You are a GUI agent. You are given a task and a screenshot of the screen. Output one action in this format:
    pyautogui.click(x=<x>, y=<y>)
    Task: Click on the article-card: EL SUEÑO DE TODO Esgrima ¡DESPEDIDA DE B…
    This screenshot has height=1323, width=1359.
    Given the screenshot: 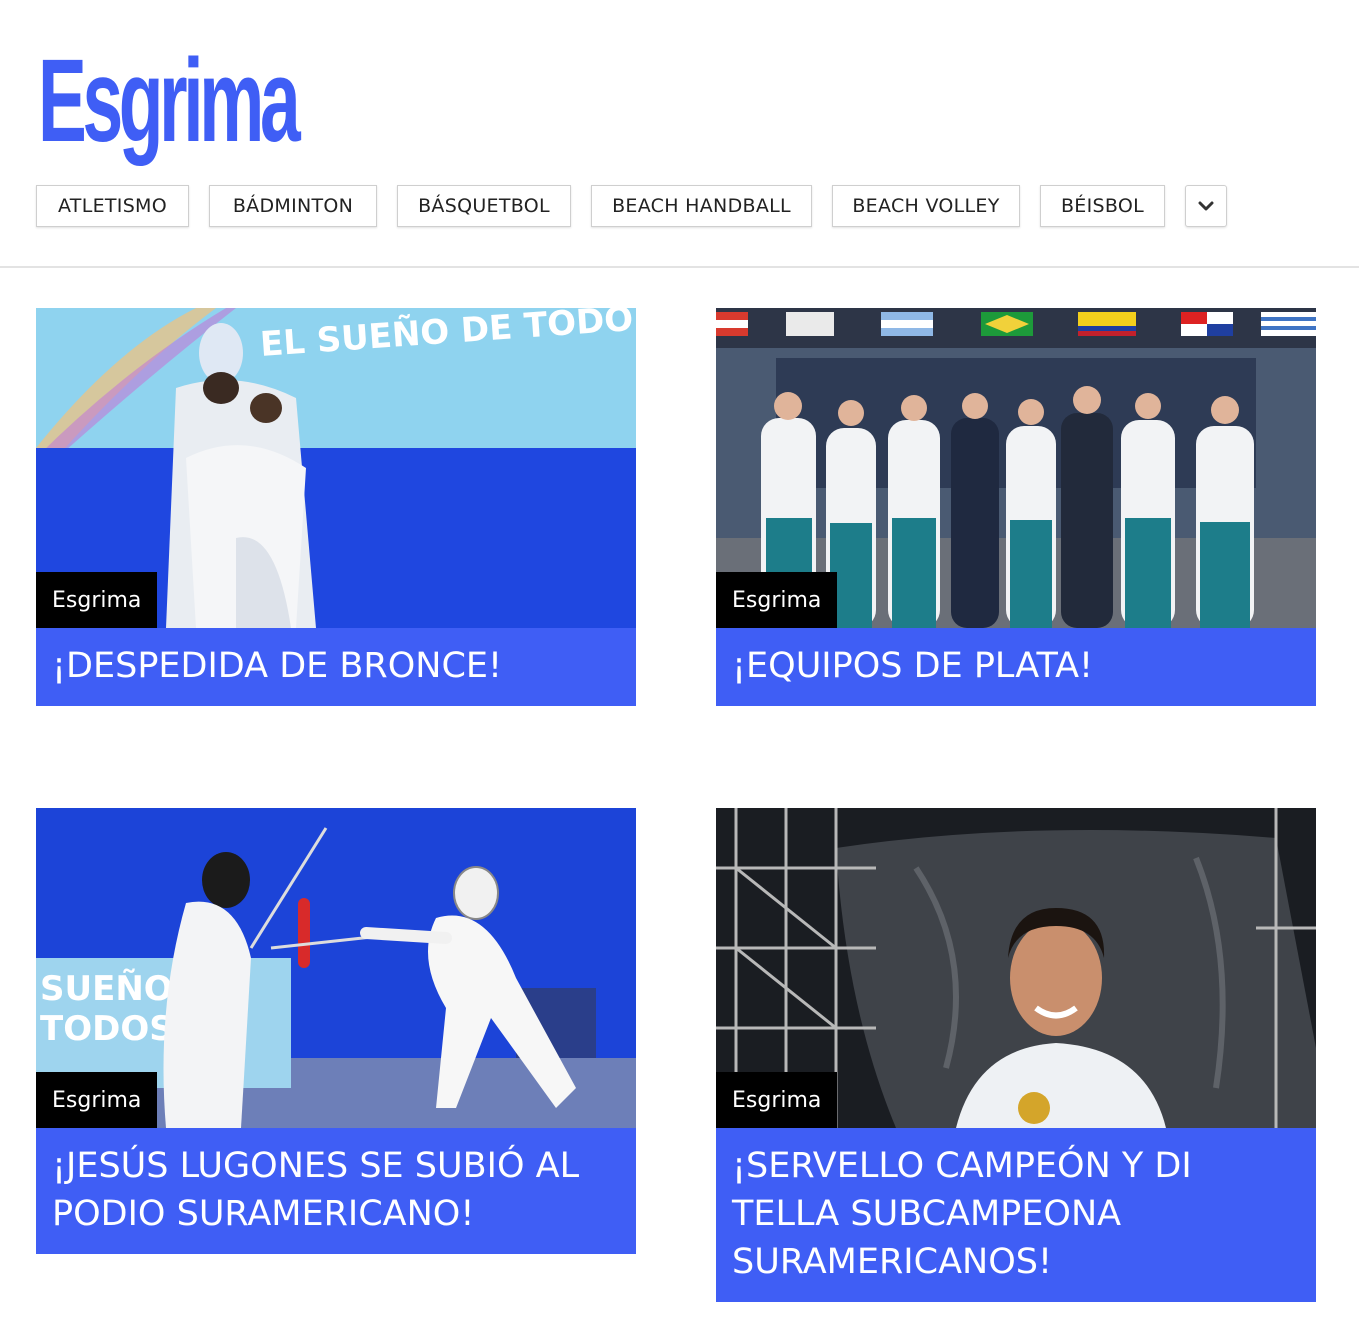 What is the action you would take?
    pyautogui.click(x=336, y=507)
    